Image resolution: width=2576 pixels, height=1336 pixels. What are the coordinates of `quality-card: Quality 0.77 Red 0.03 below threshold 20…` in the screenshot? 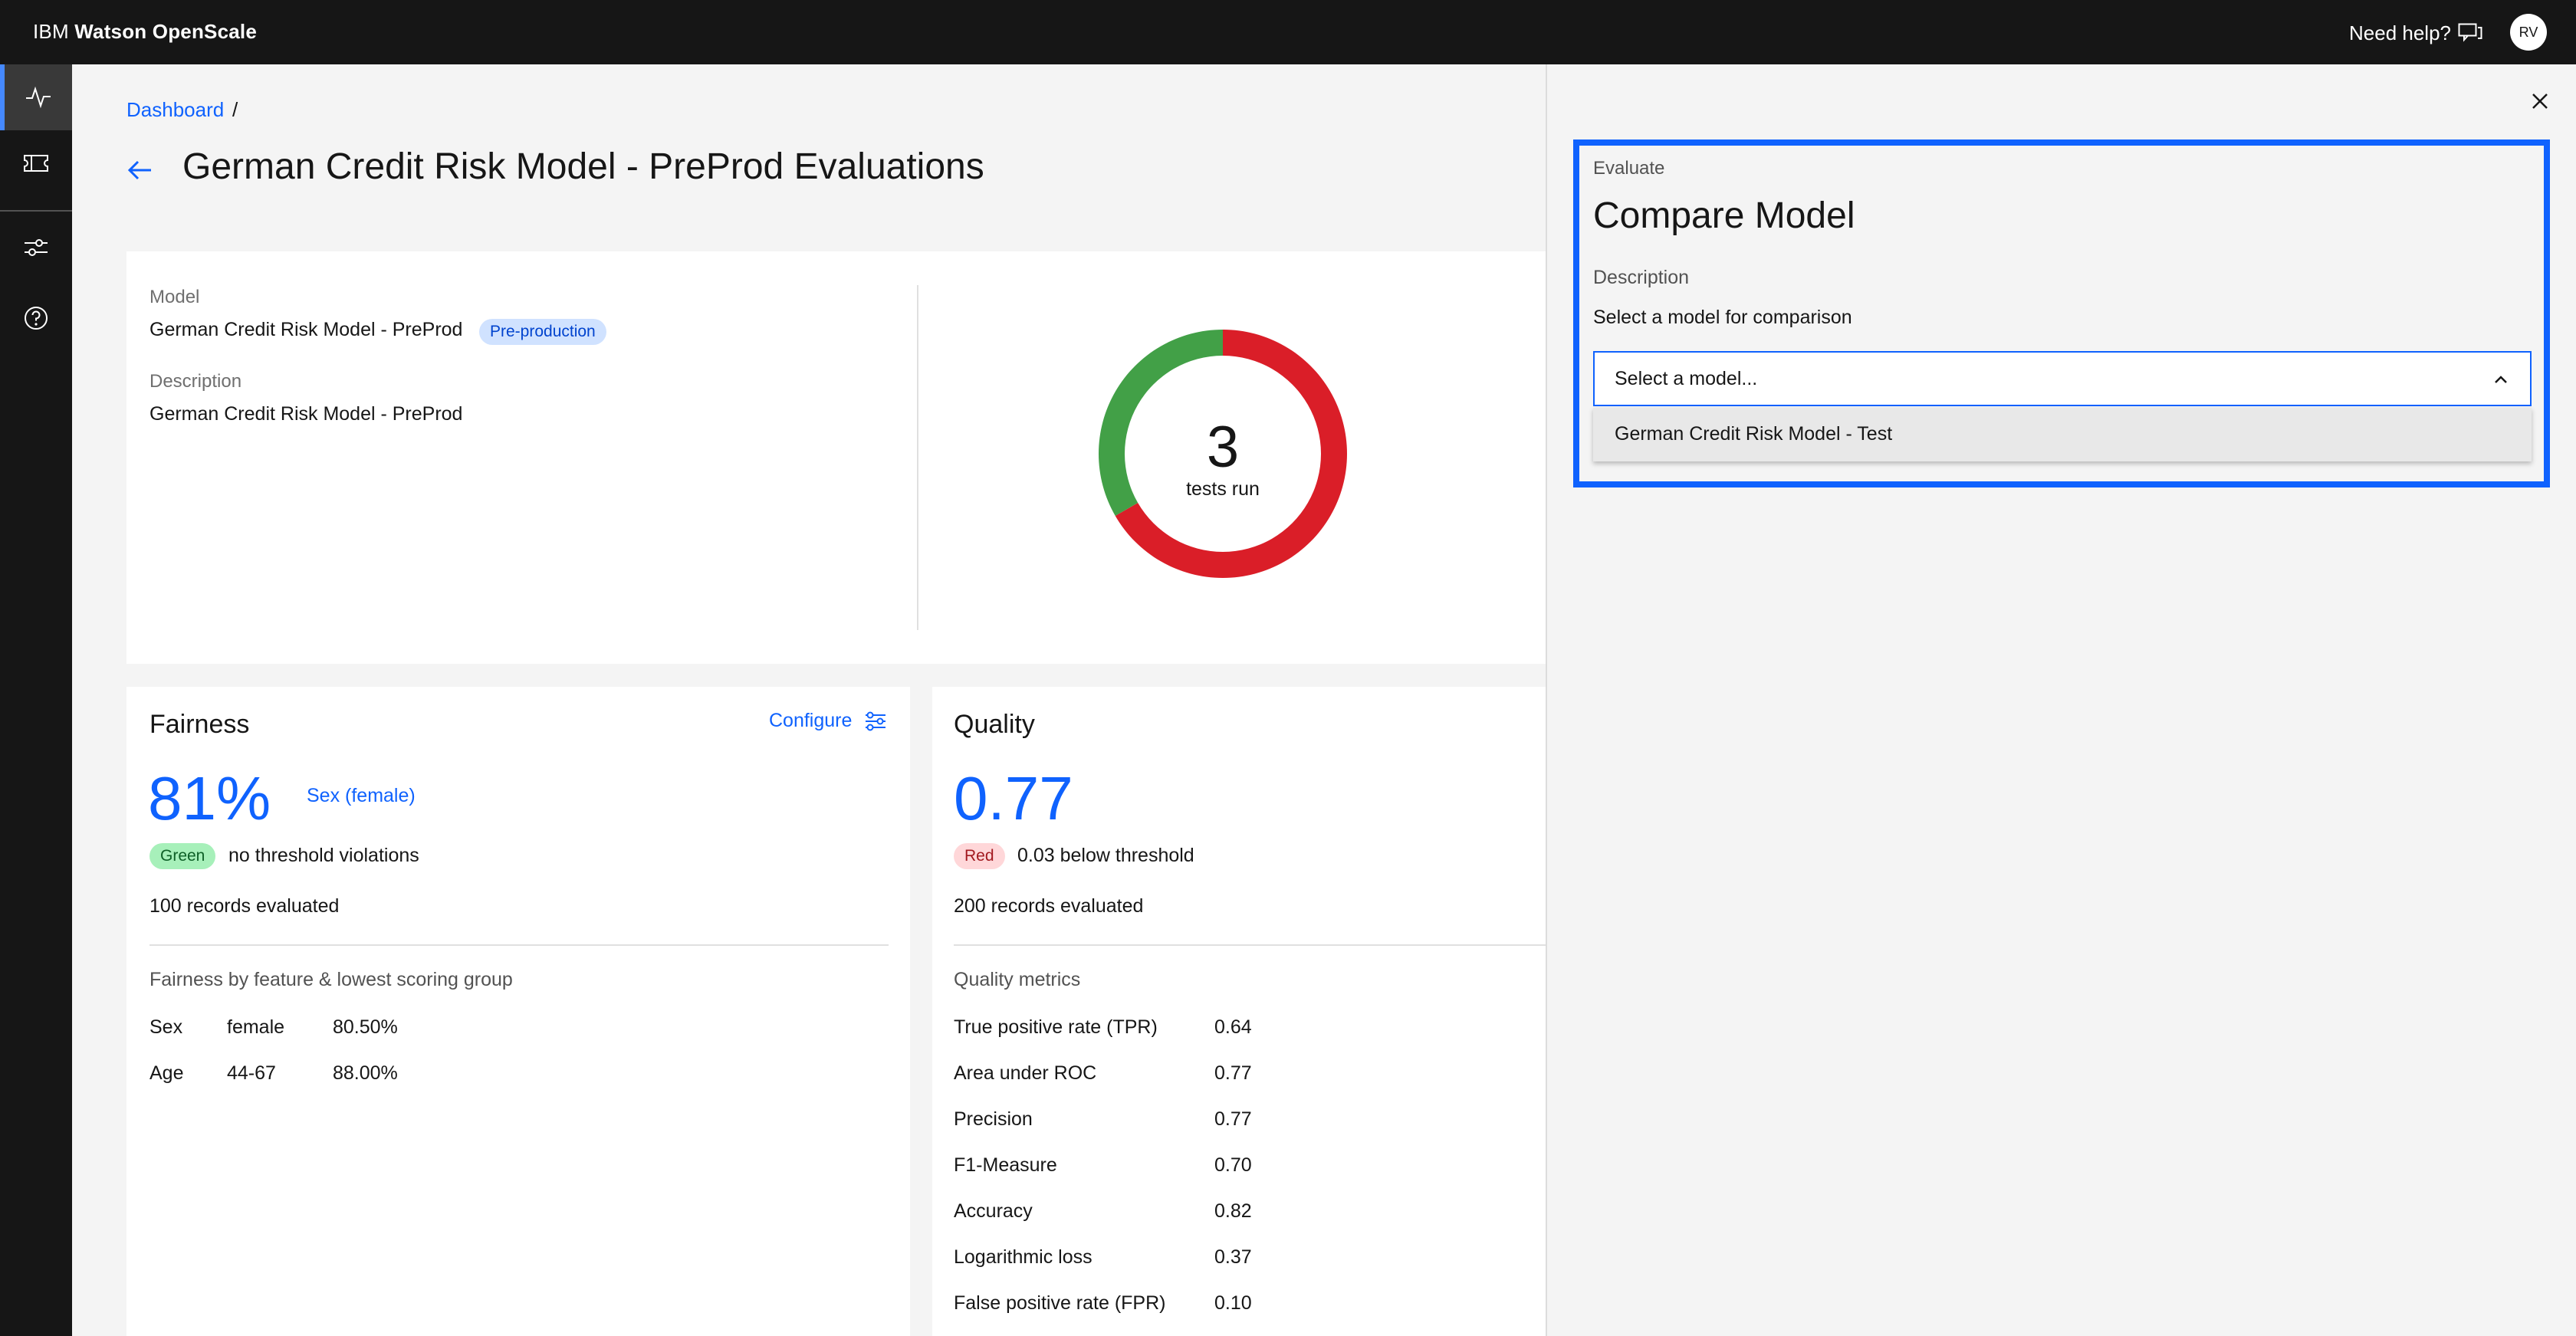 It's located at (1239, 1011).